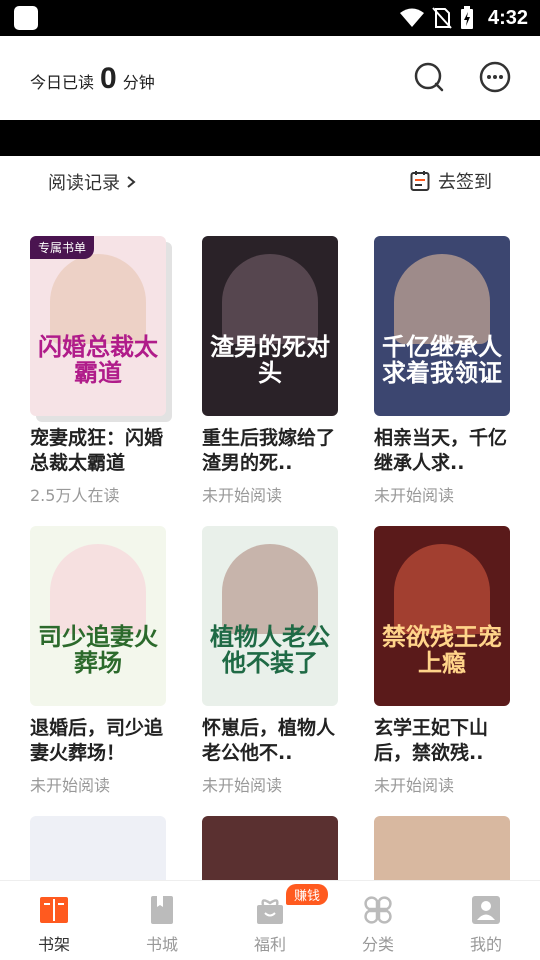  I want to click on battery-charging-icon, so click(466, 17).